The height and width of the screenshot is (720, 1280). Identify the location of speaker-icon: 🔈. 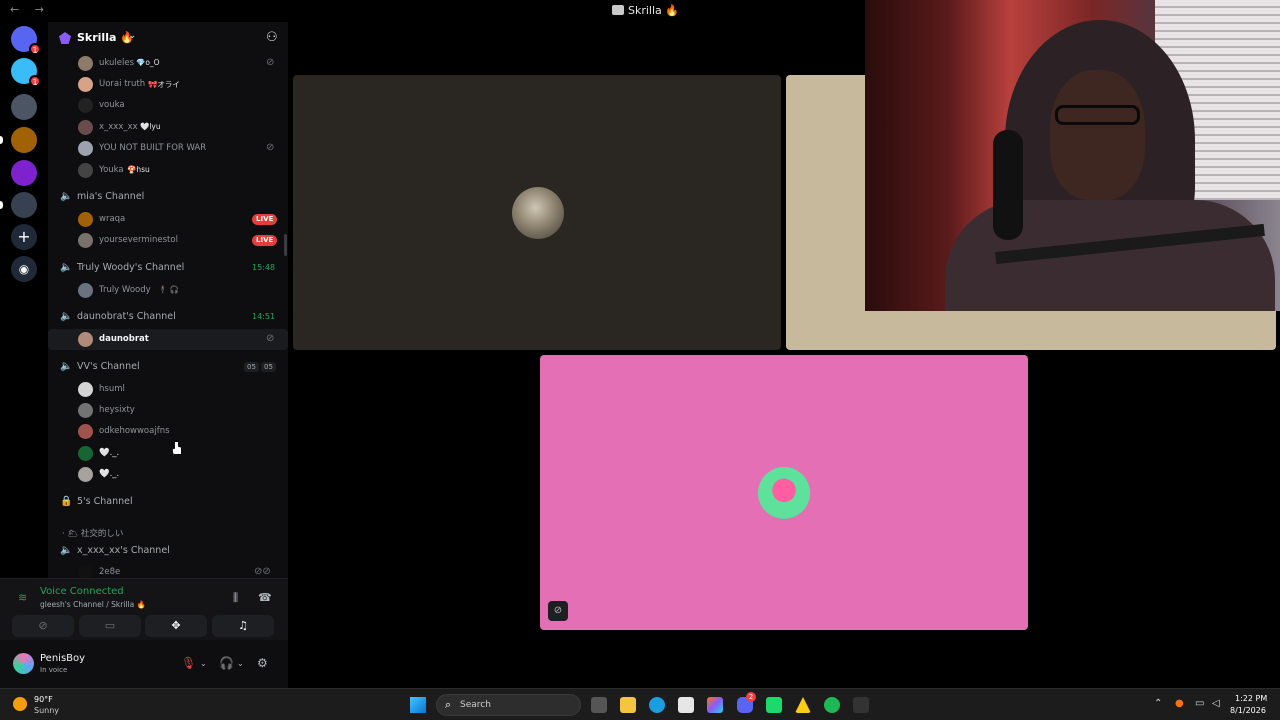
(66, 196).